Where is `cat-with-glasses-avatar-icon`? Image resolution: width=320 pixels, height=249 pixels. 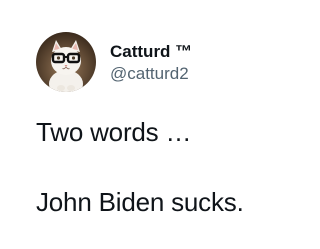 cat-with-glasses-avatar-icon is located at coordinates (66, 62).